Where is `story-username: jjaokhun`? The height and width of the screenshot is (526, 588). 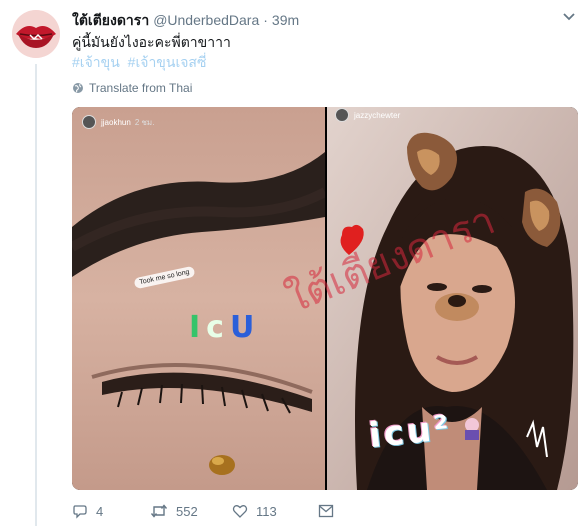
story-username: jjaokhun is located at coordinates (116, 122).